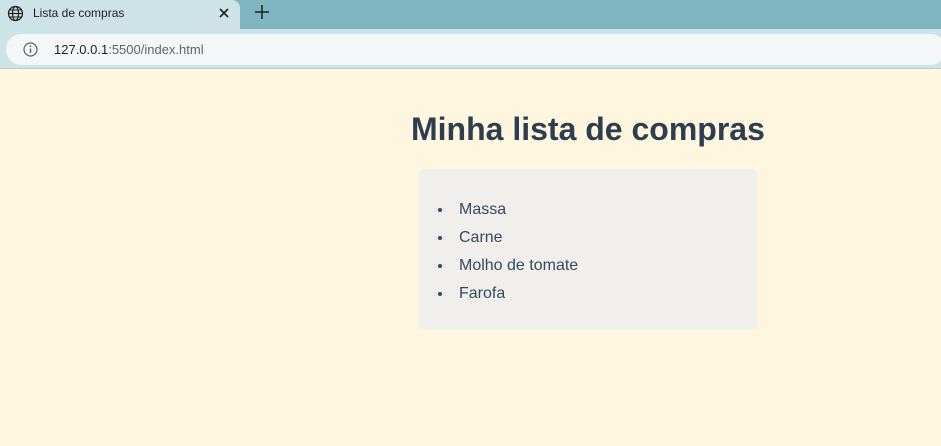  Describe the element at coordinates (156, 49) in the screenshot. I see `url-path: :5500/index.html` at that location.